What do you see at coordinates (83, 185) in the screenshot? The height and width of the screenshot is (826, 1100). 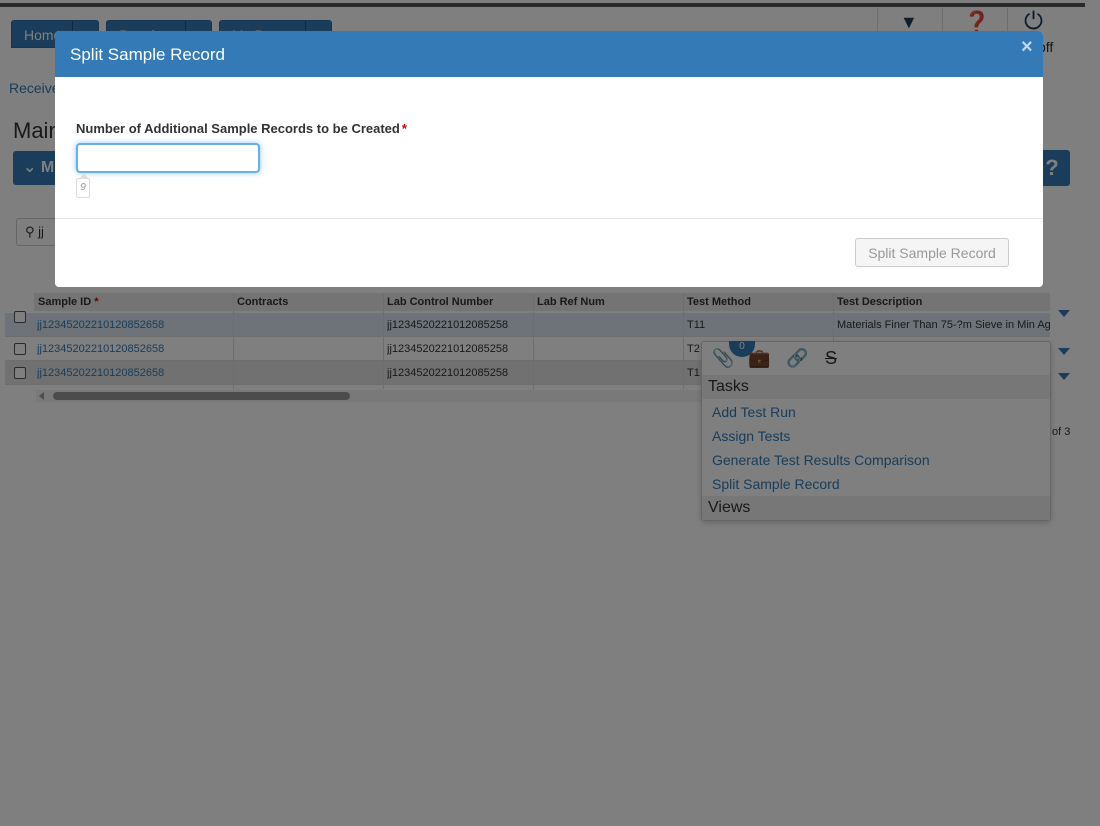 I see `input-hint: 9` at bounding box center [83, 185].